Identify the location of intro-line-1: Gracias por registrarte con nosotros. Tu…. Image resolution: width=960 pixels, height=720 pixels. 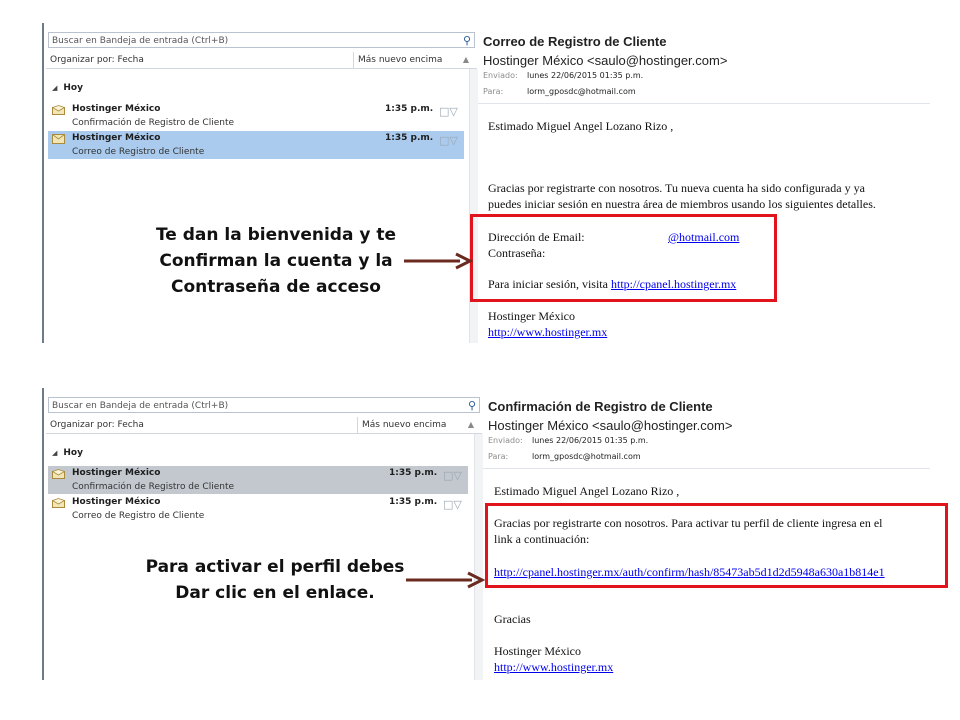
(676, 188).